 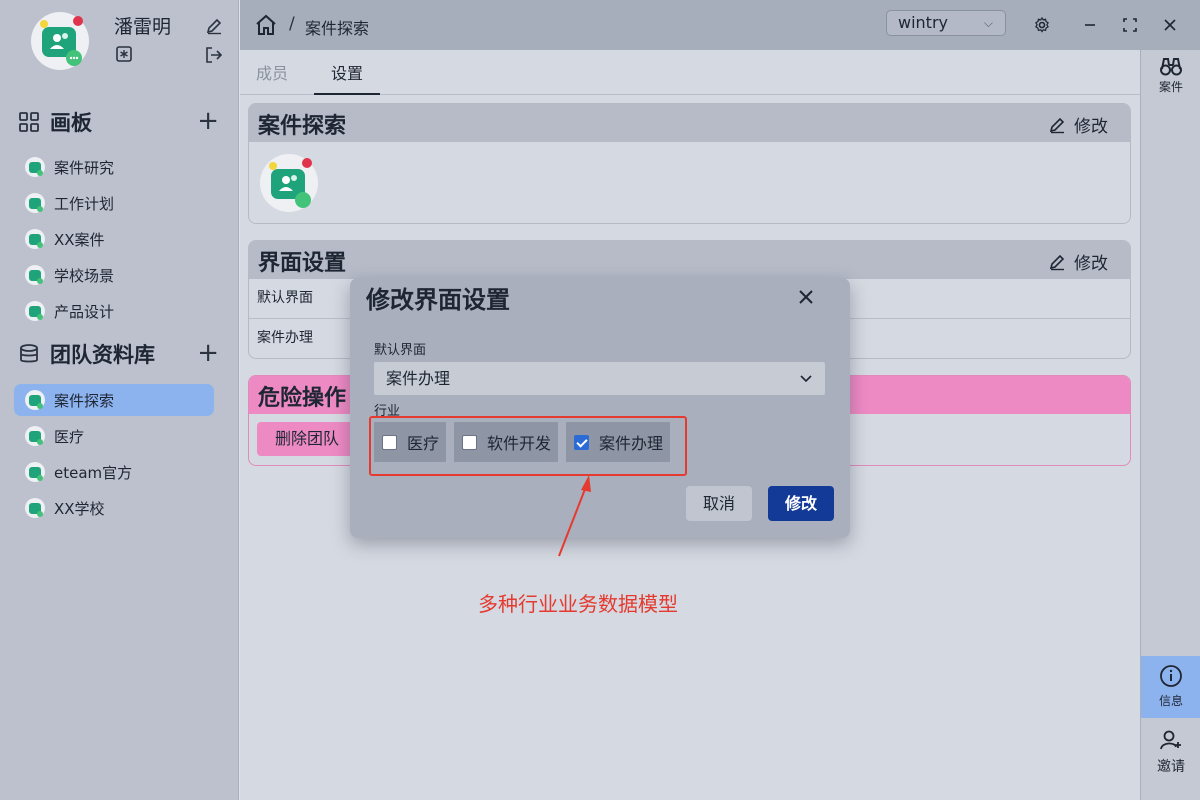 I want to click on edit-profile-icon, so click(x=214, y=26).